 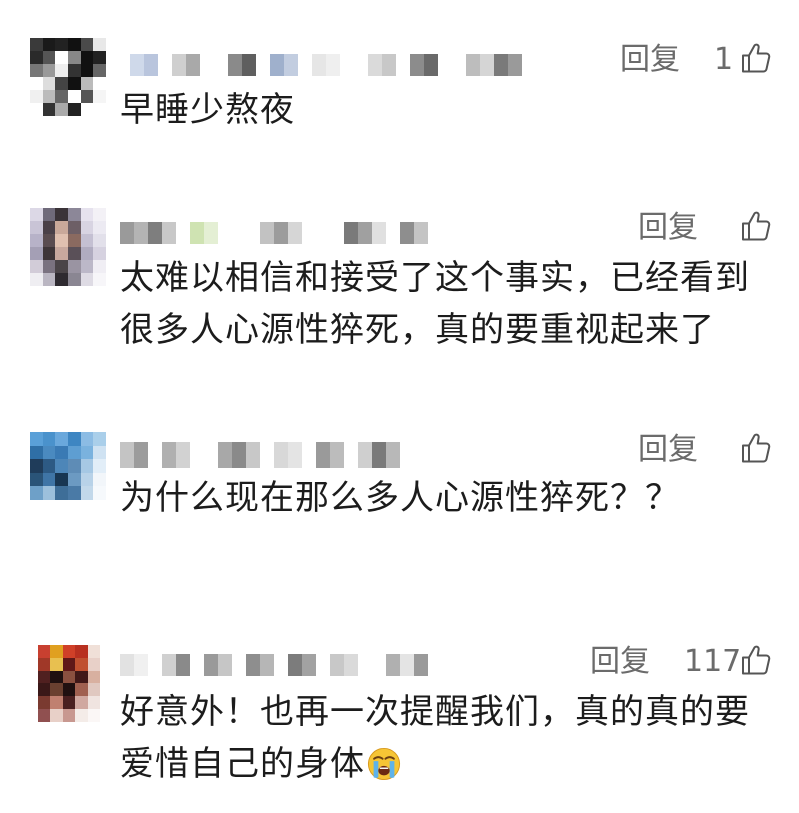 What do you see at coordinates (435, 764) in the screenshot?
I see `comment-text-line: 爱惜自己的身体` at bounding box center [435, 764].